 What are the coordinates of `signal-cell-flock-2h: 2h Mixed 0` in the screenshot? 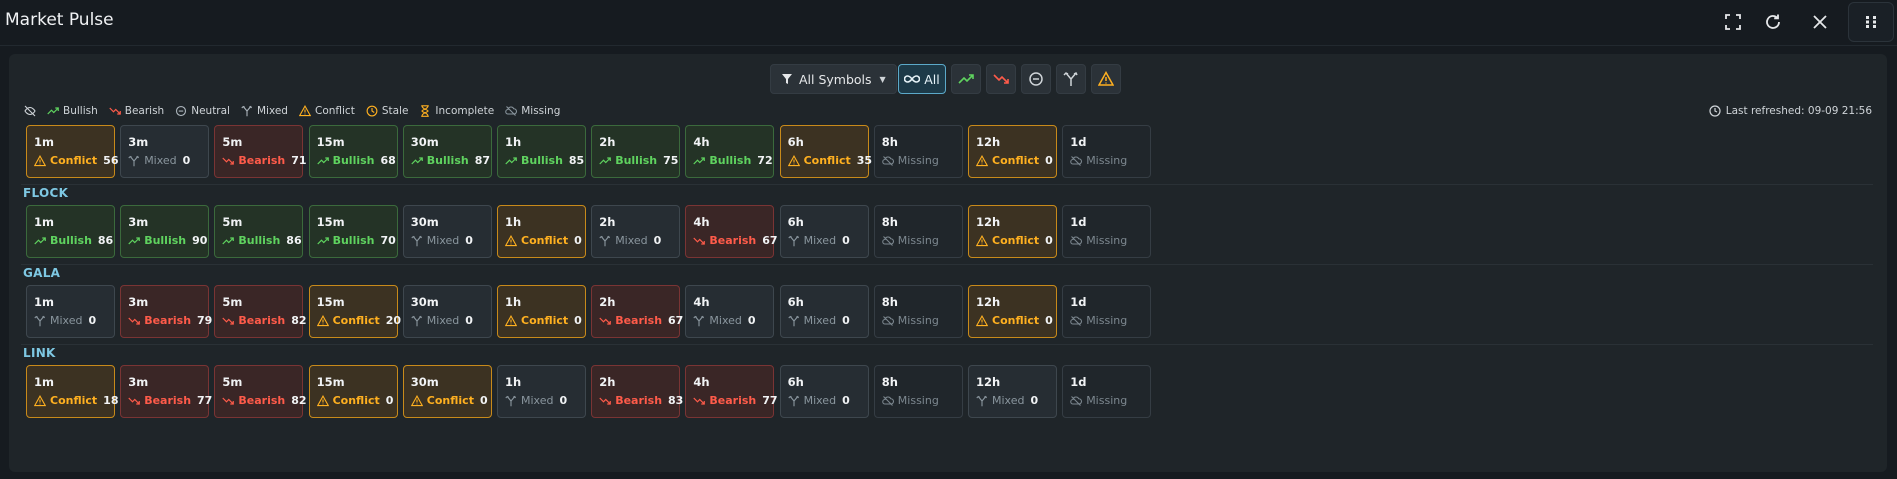 It's located at (636, 231).